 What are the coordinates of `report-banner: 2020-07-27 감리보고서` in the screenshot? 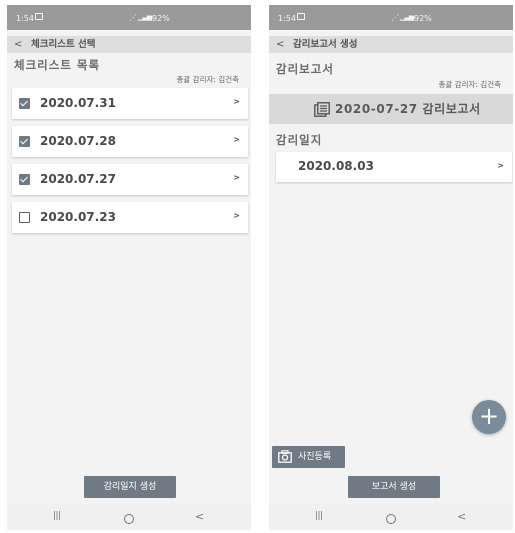 It's located at (391, 109).